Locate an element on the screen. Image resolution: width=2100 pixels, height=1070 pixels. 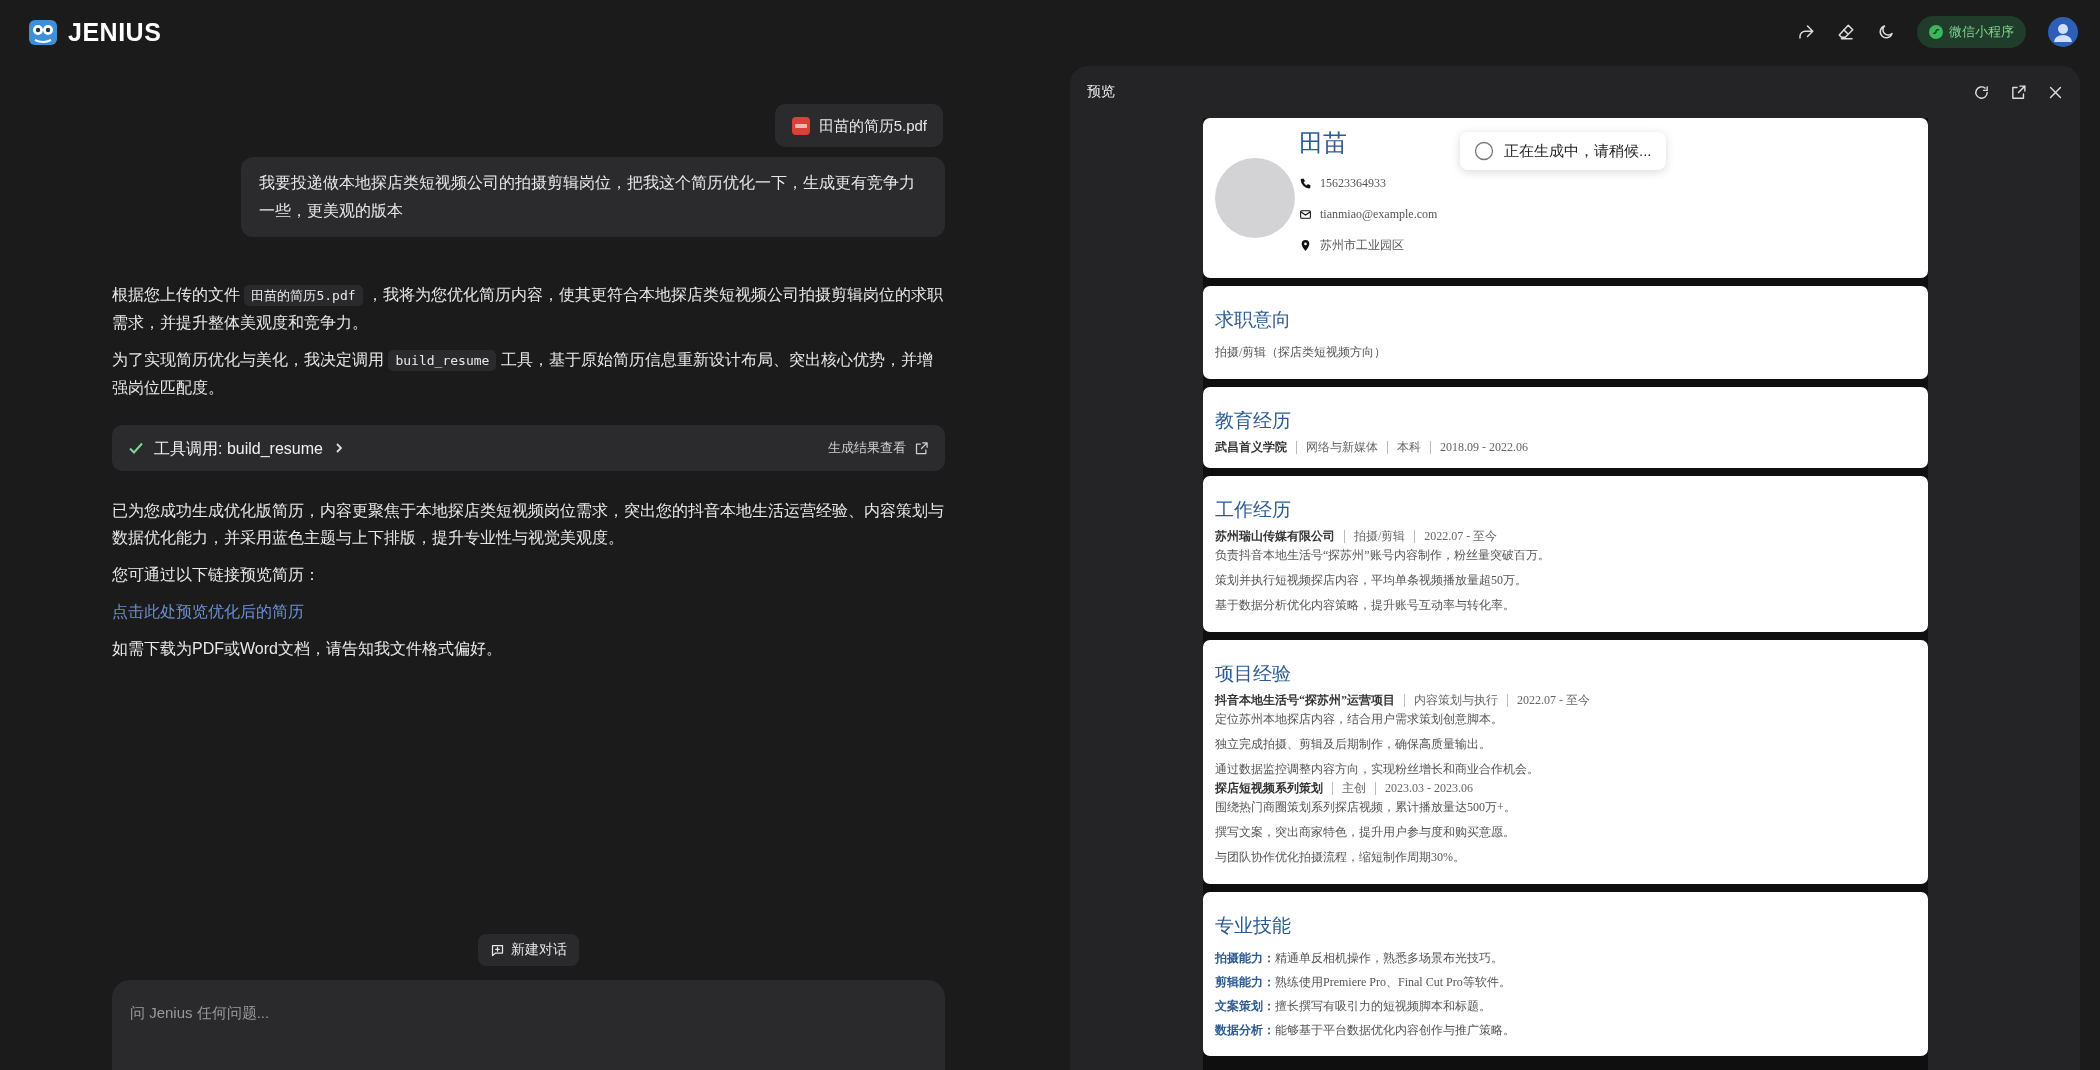
contact-text: 苏州市工业园区 is located at coordinates (1362, 245).